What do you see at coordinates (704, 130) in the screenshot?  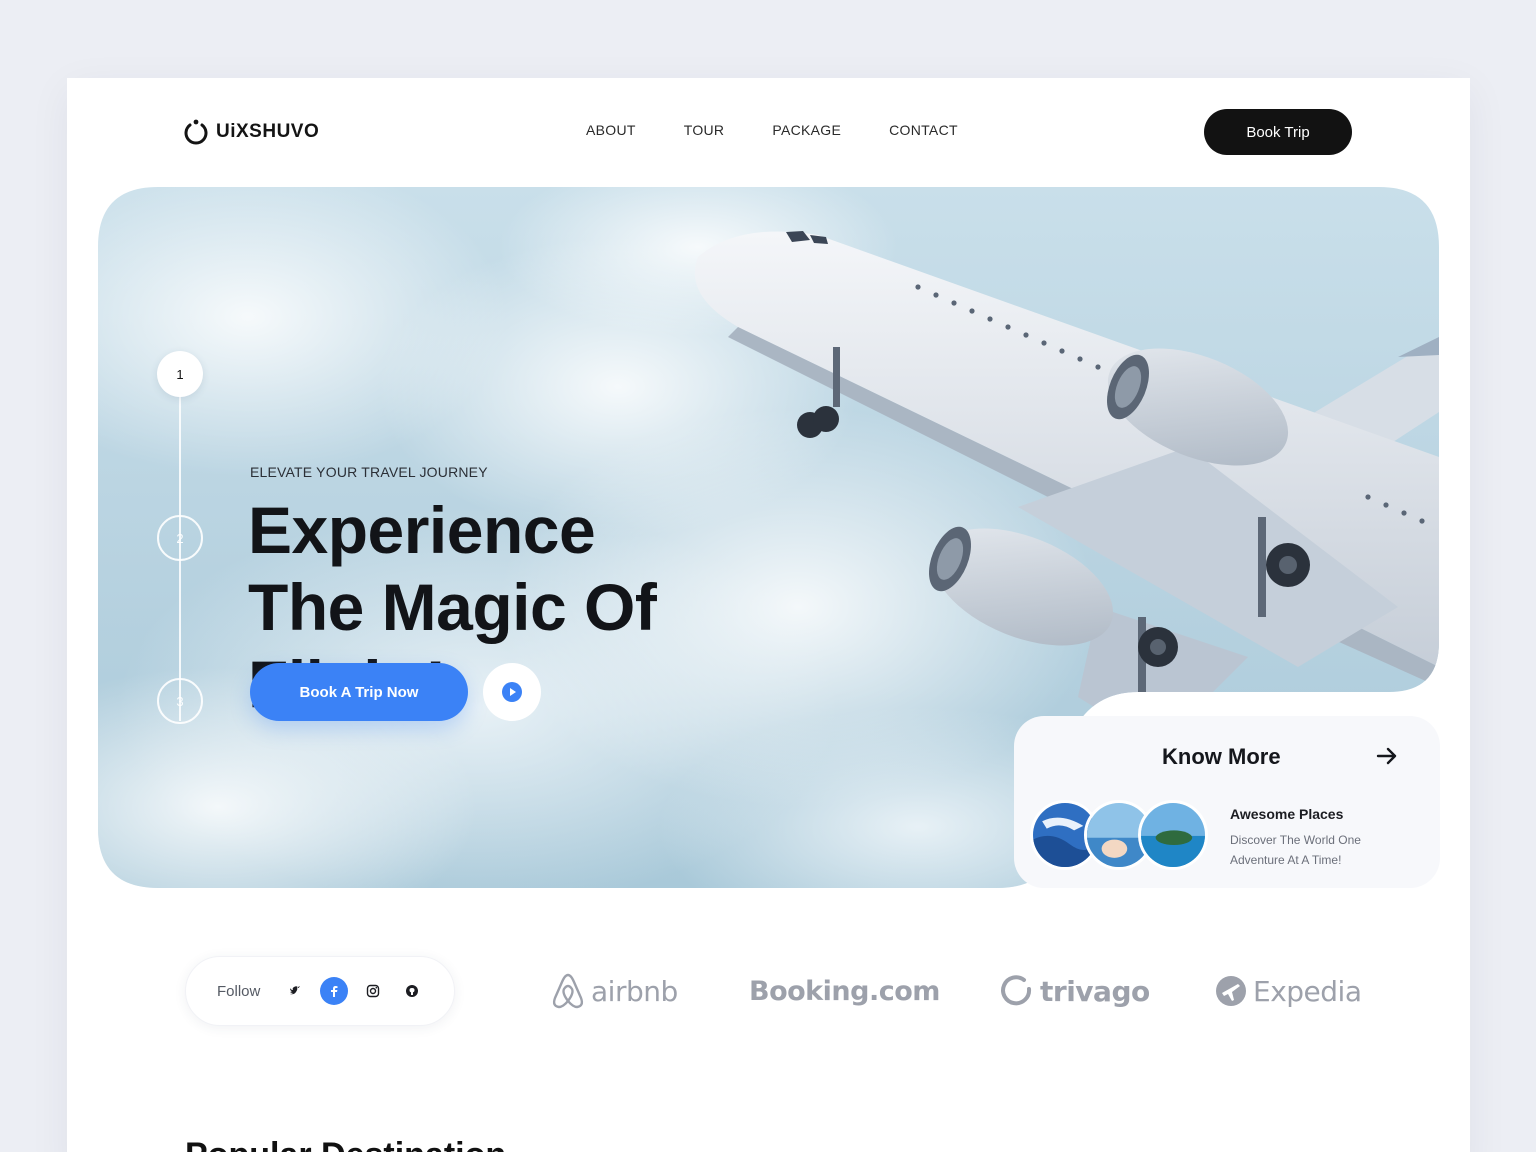 I see `nav-item-tour: TOUR` at bounding box center [704, 130].